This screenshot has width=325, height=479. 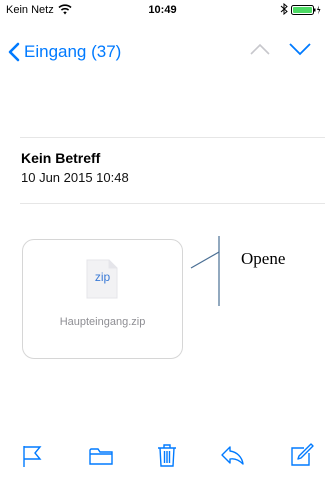 What do you see at coordinates (306, 10) in the screenshot?
I see `battery-icon` at bounding box center [306, 10].